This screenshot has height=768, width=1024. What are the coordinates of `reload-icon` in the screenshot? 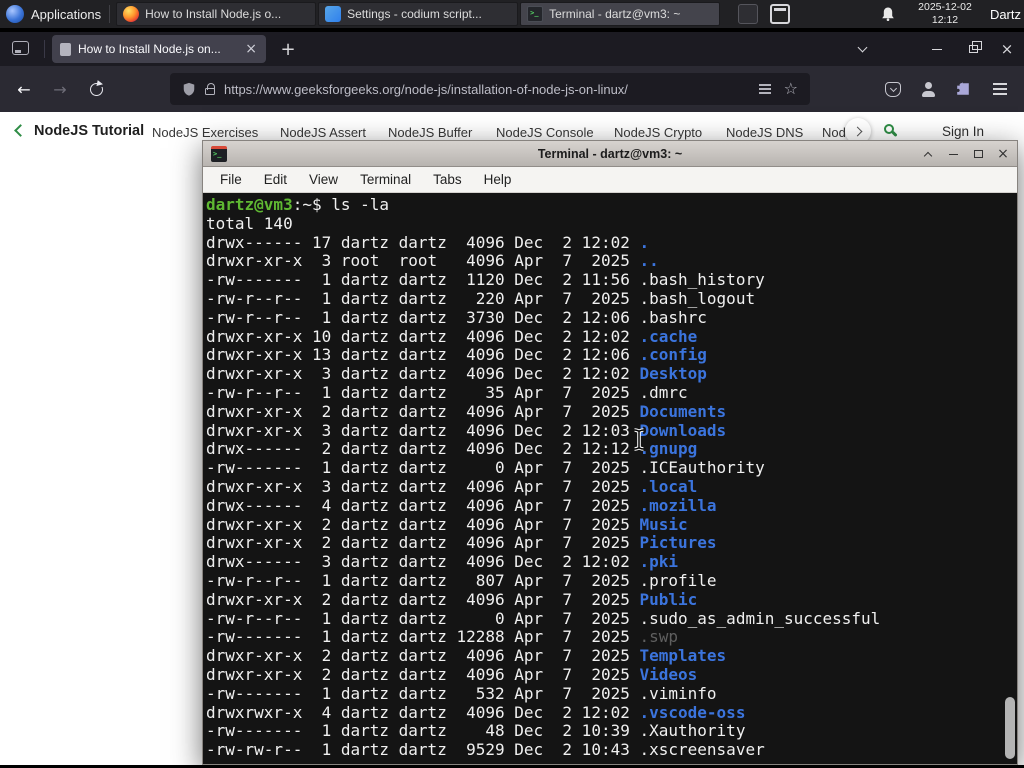 It's located at (96, 88).